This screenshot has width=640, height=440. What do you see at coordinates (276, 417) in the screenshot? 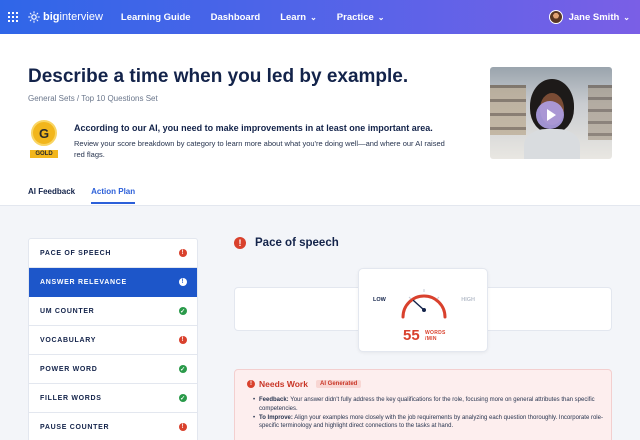
I see `improve-label: To Improve:` at bounding box center [276, 417].